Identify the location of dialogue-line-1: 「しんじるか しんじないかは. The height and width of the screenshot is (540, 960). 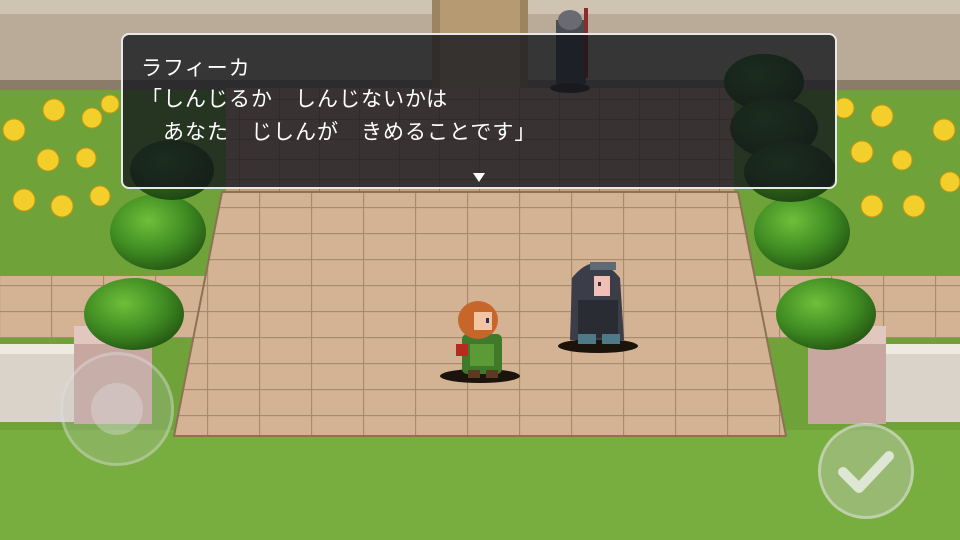
(295, 99).